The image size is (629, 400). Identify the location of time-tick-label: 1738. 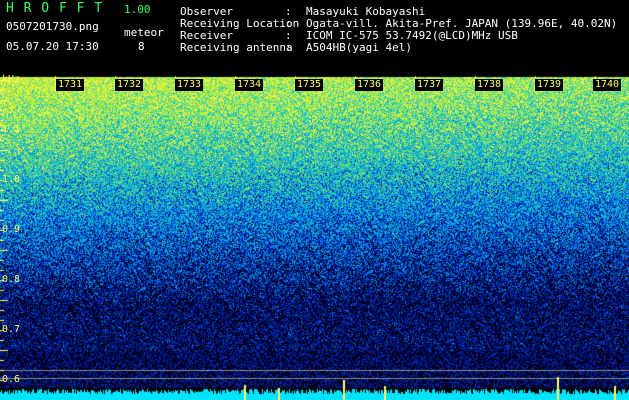
(489, 85).